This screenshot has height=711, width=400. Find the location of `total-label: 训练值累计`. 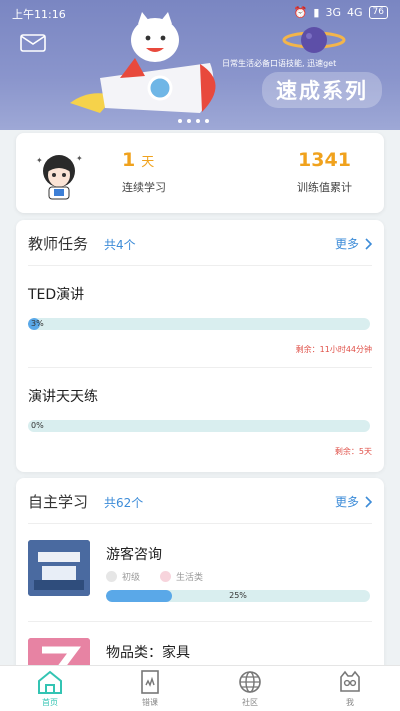

total-label: 训练值累计 is located at coordinates (324, 187).